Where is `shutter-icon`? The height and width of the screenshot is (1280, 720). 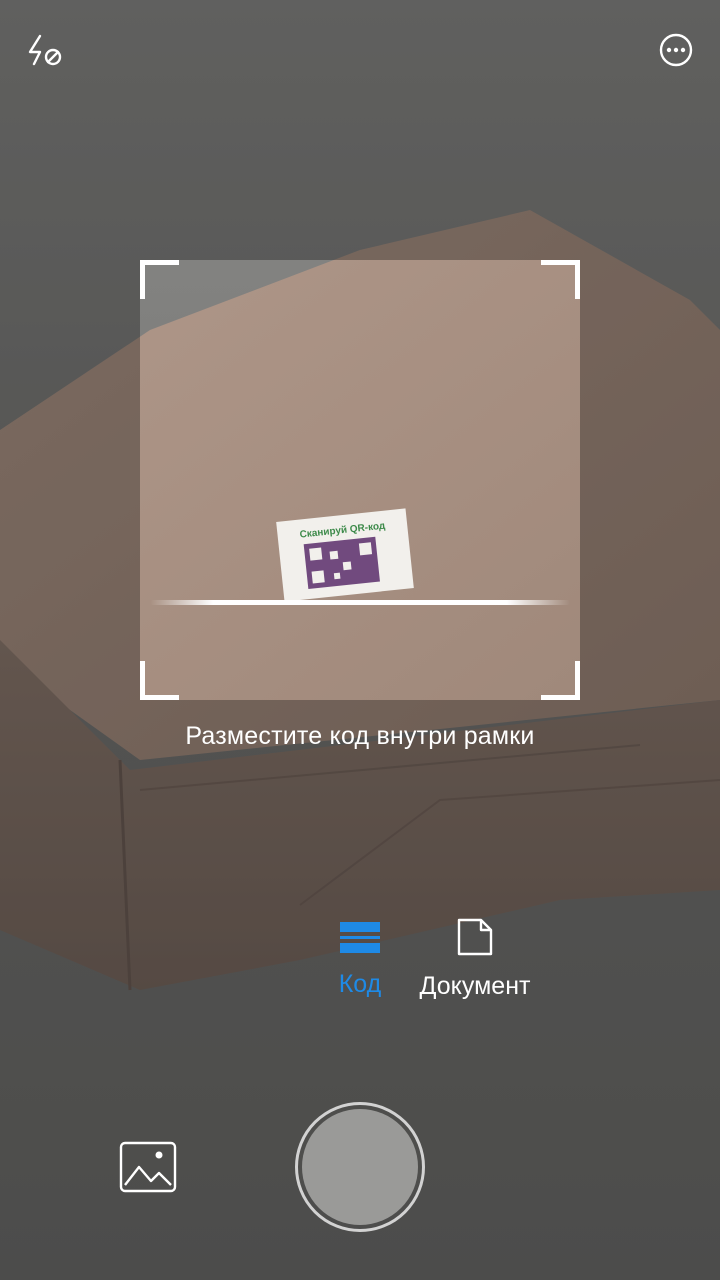 shutter-icon is located at coordinates (360, 1167).